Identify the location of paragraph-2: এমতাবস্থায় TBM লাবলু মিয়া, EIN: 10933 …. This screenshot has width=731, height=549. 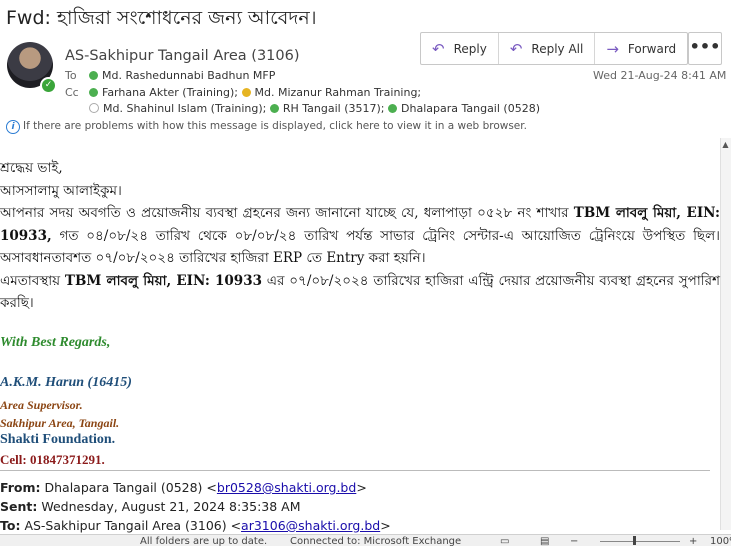
(360, 292).